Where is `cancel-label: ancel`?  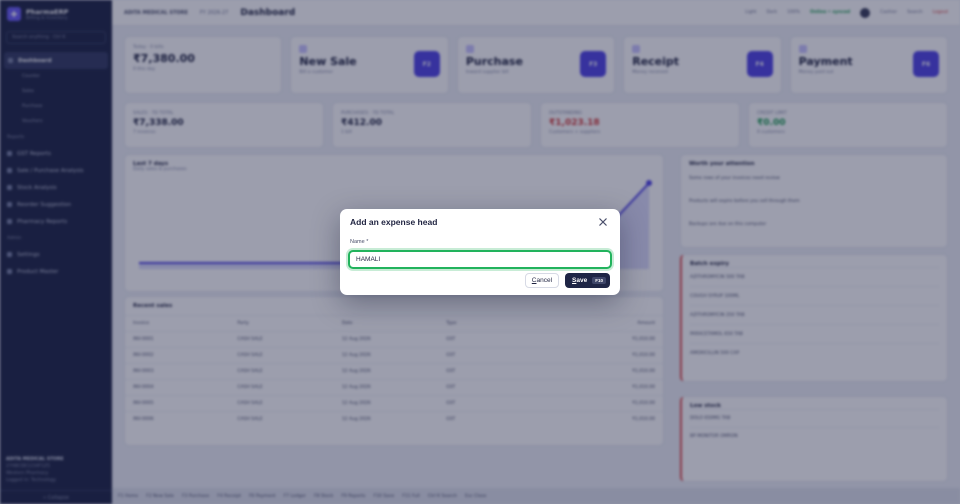 cancel-label: ancel is located at coordinates (544, 280).